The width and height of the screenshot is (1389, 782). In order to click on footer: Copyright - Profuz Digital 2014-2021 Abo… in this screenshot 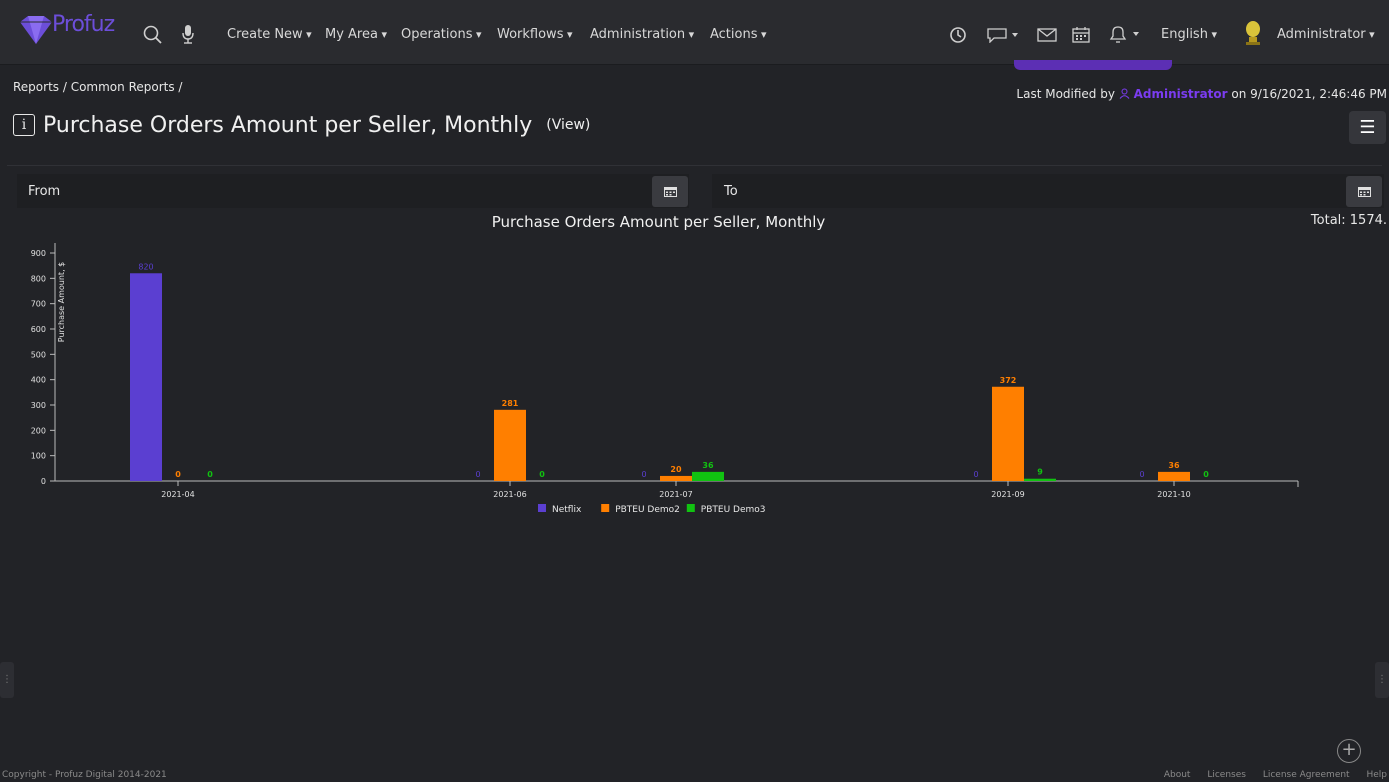, I will do `click(694, 775)`.